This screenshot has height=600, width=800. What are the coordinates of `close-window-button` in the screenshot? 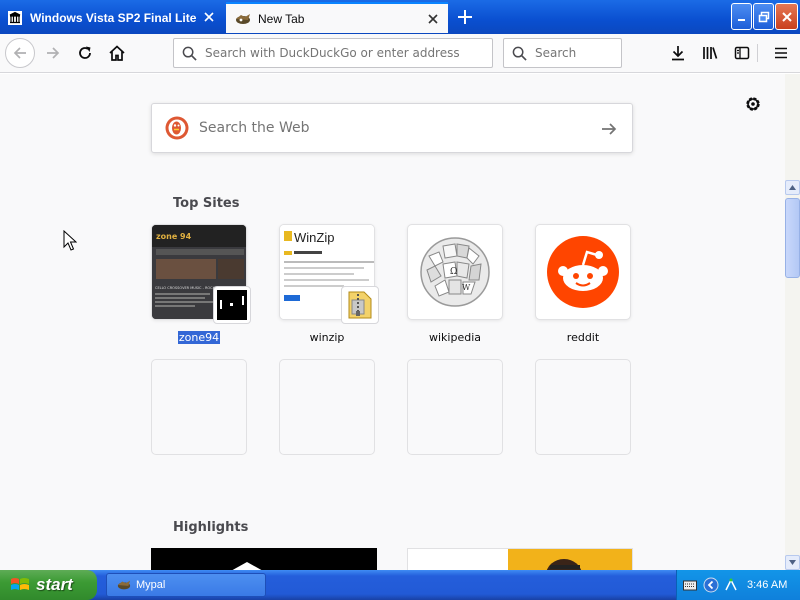 It's located at (786, 16).